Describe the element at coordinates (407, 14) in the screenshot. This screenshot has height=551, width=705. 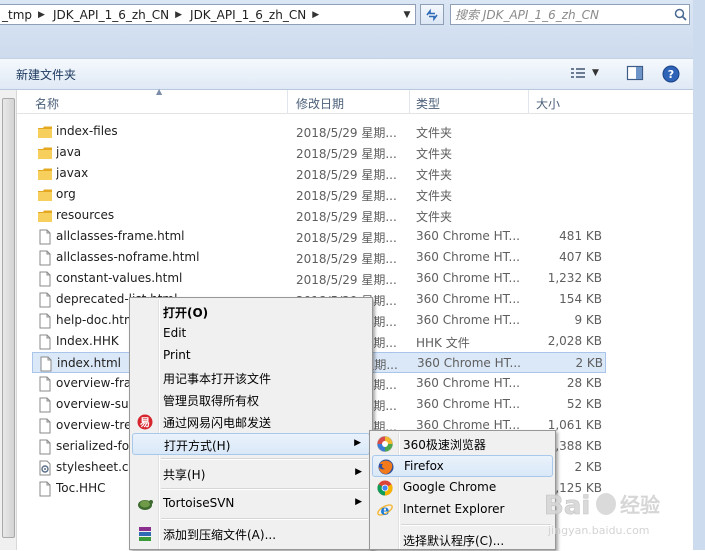
I see `address-dropdown-icon: ▼` at that location.